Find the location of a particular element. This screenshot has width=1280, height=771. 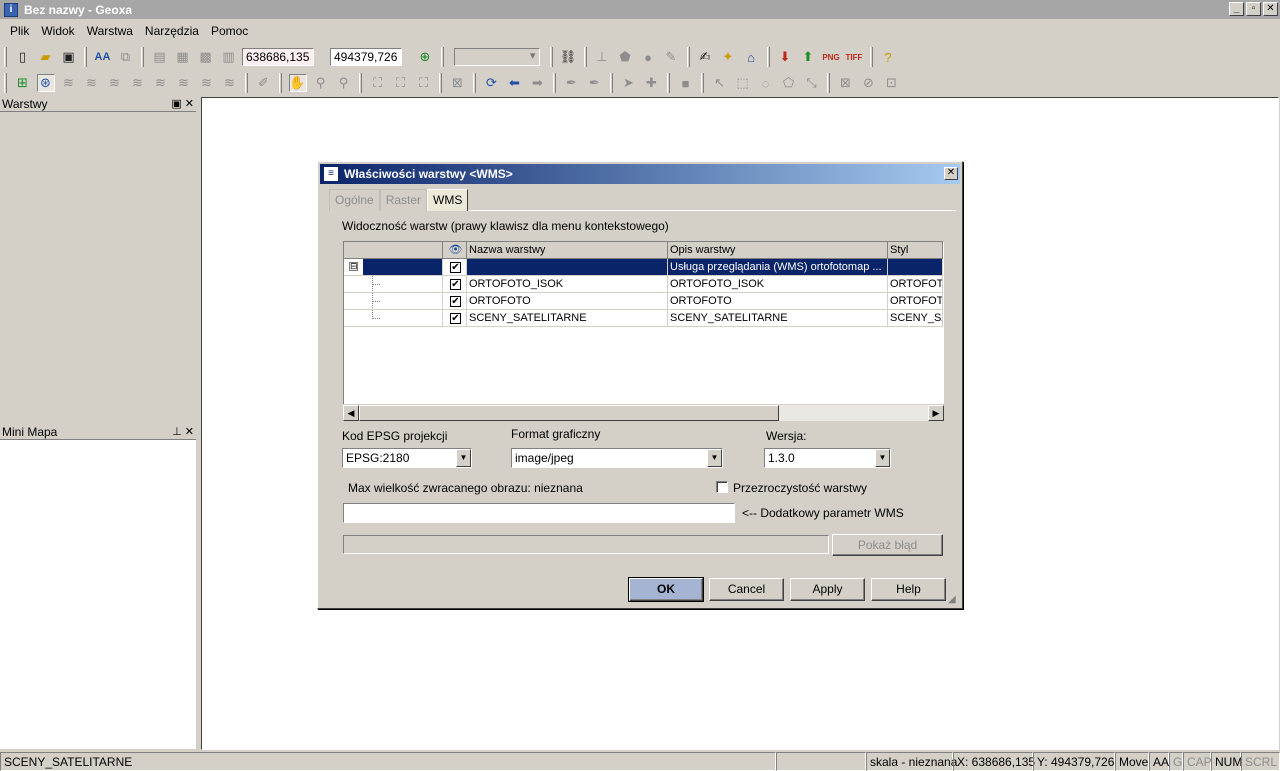

add-layer-icon: ⊞ is located at coordinates (23, 83).